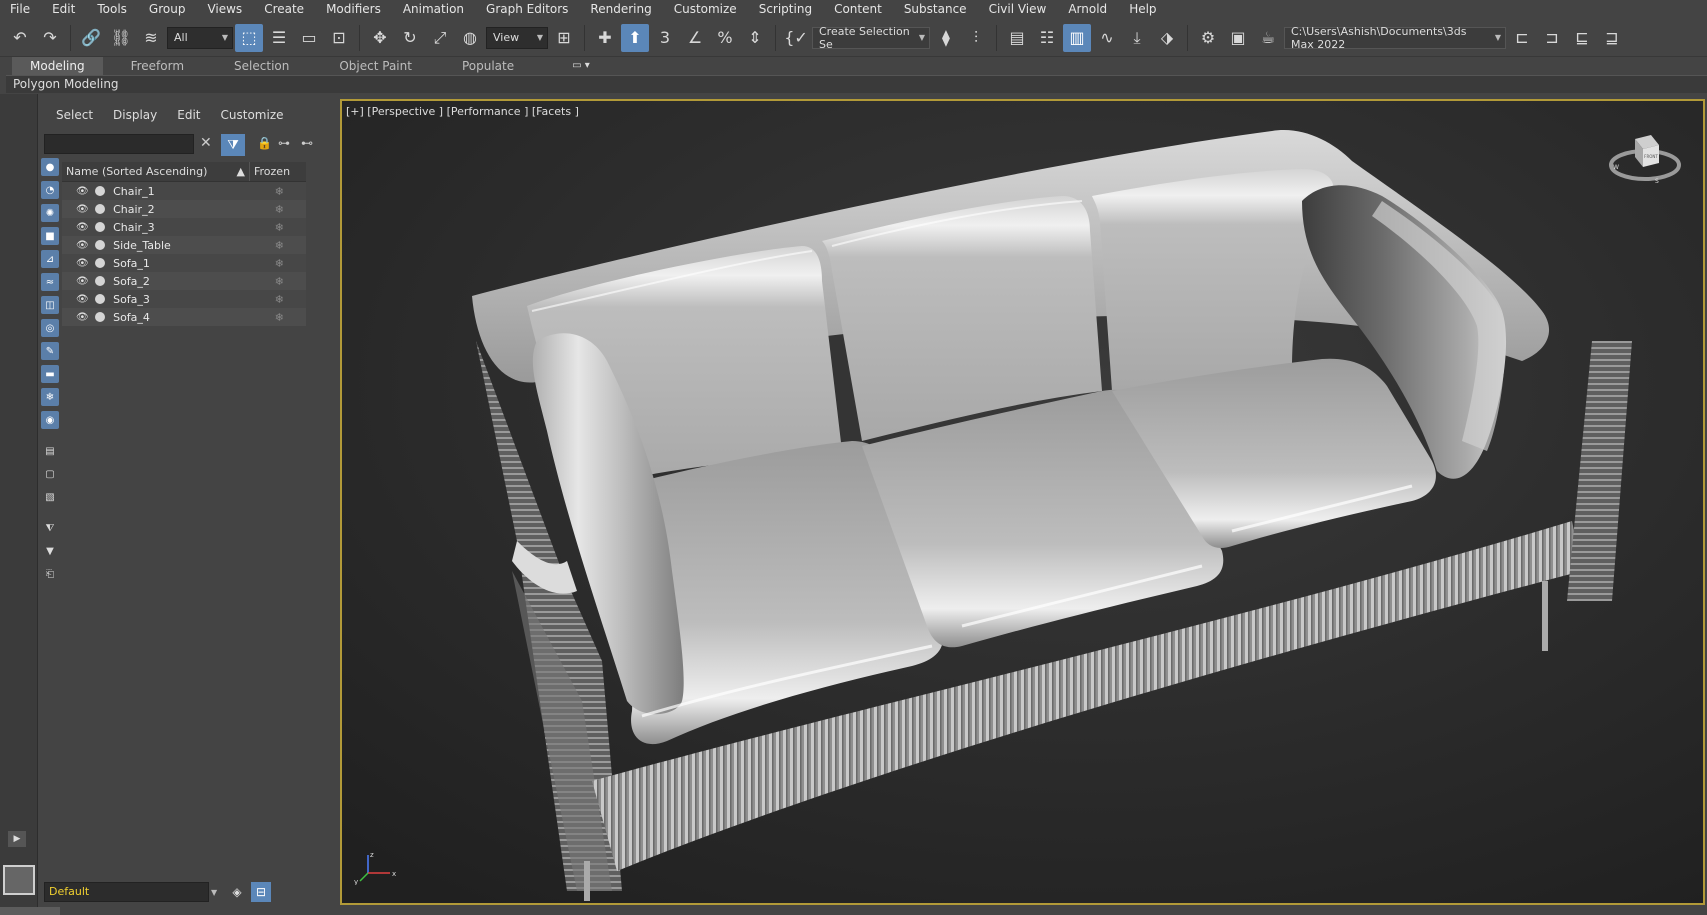 The image size is (1707, 915). I want to click on menu-views: Views, so click(224, 9).